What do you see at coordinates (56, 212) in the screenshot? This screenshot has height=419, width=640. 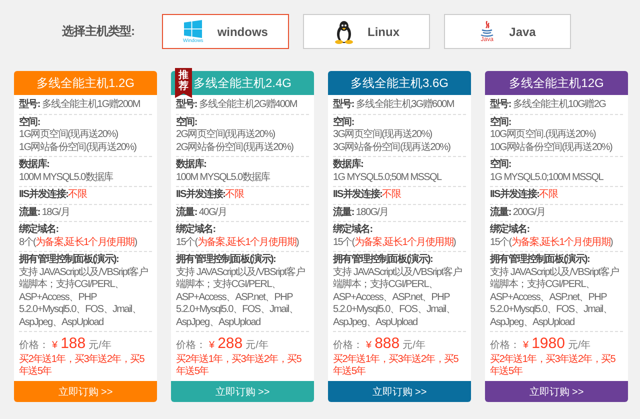 I see `spec-value: 18G/月` at bounding box center [56, 212].